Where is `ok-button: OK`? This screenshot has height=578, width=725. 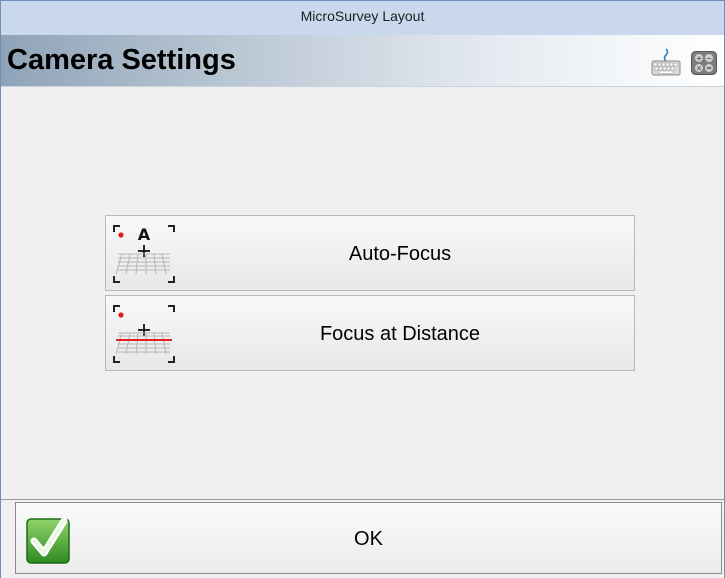 ok-button: OK is located at coordinates (368, 538).